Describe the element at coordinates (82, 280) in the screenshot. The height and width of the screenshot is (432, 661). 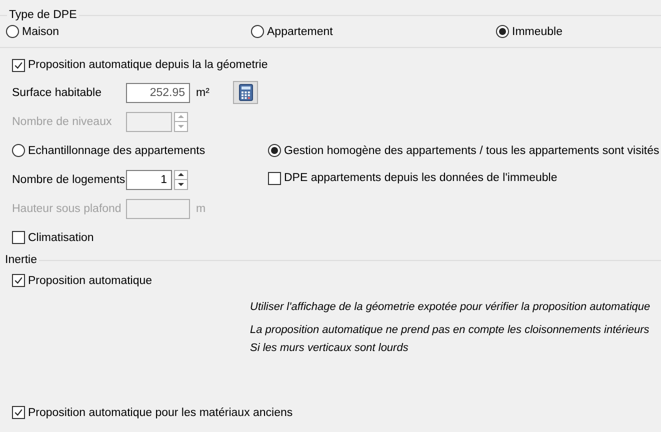
I see `checkbox: Proposition automatique` at that location.